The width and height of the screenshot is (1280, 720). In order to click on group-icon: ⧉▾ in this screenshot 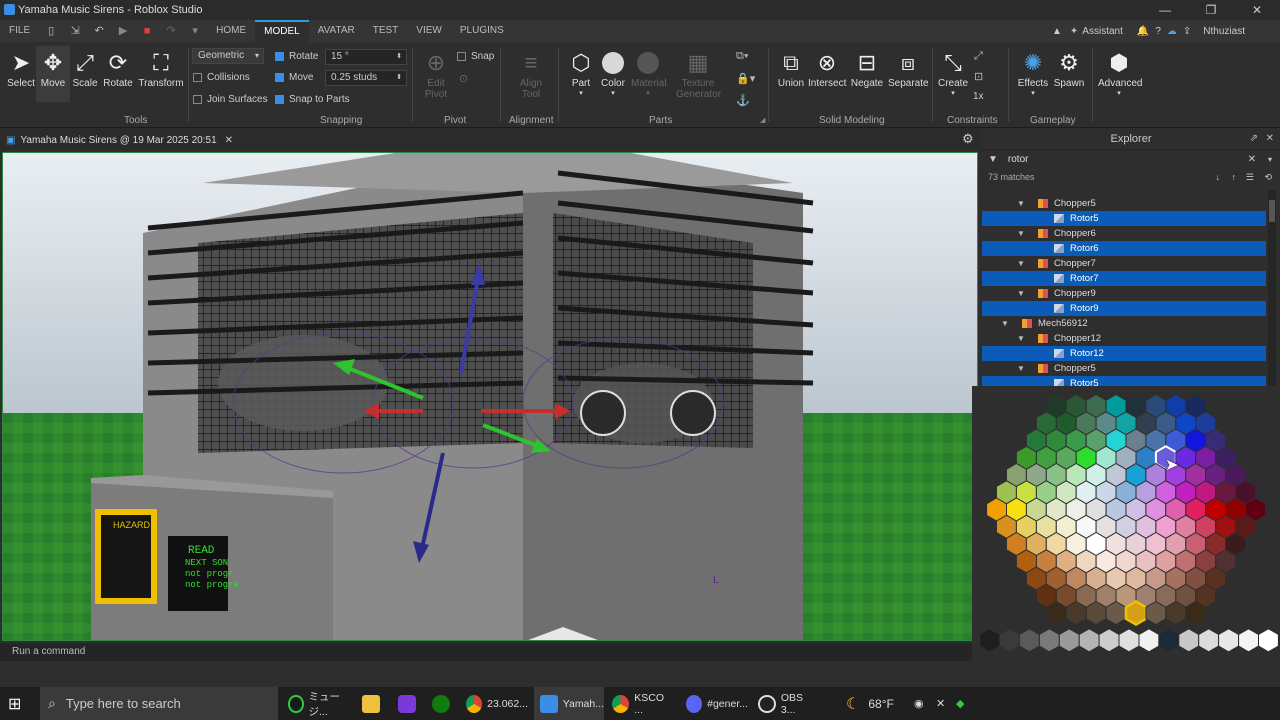, I will do `click(742, 56)`.